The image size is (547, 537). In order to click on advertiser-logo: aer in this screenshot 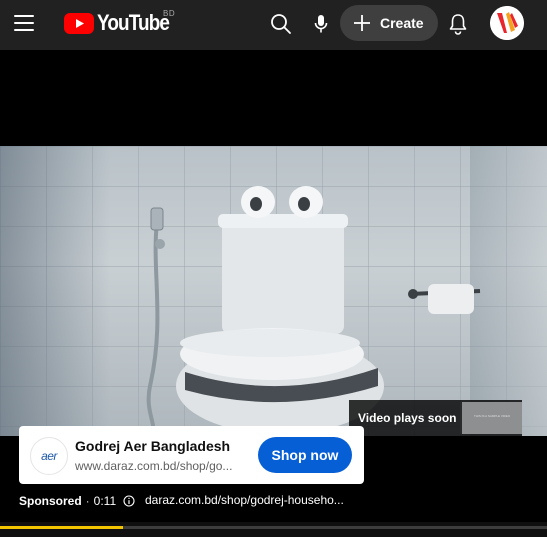, I will do `click(49, 456)`.